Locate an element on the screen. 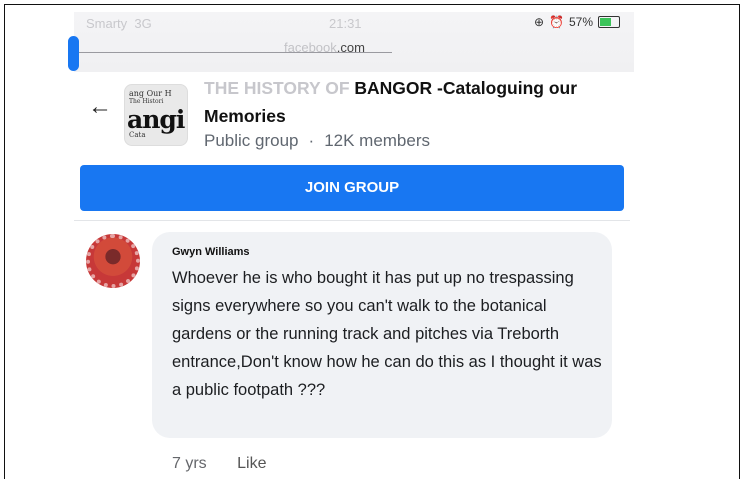 The image size is (747, 479). battery-percent: 57% is located at coordinates (580, 22).